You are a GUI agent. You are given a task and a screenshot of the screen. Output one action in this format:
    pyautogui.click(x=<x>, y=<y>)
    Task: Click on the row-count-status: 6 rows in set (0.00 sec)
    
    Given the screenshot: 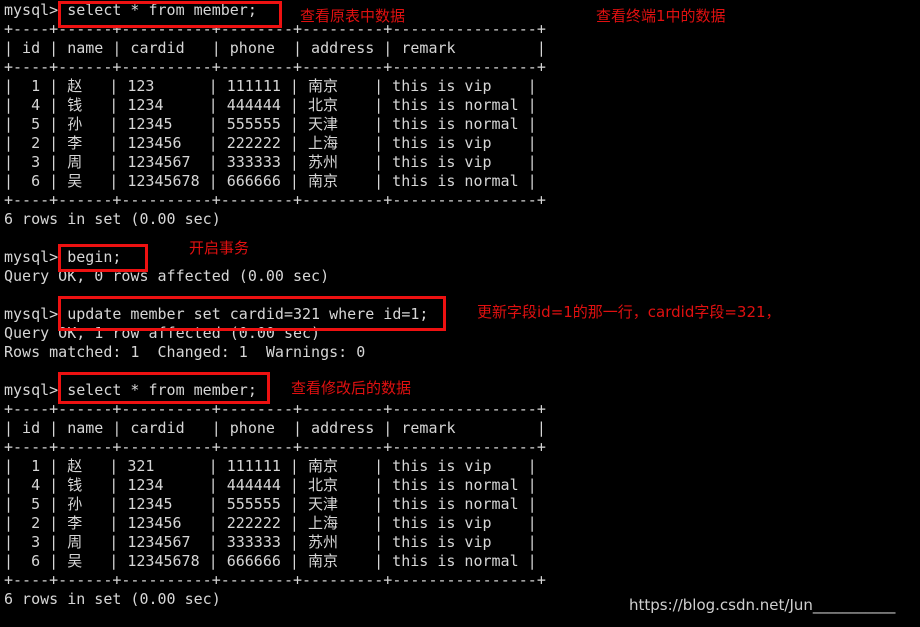 What is the action you would take?
    pyautogui.click(x=112, y=219)
    